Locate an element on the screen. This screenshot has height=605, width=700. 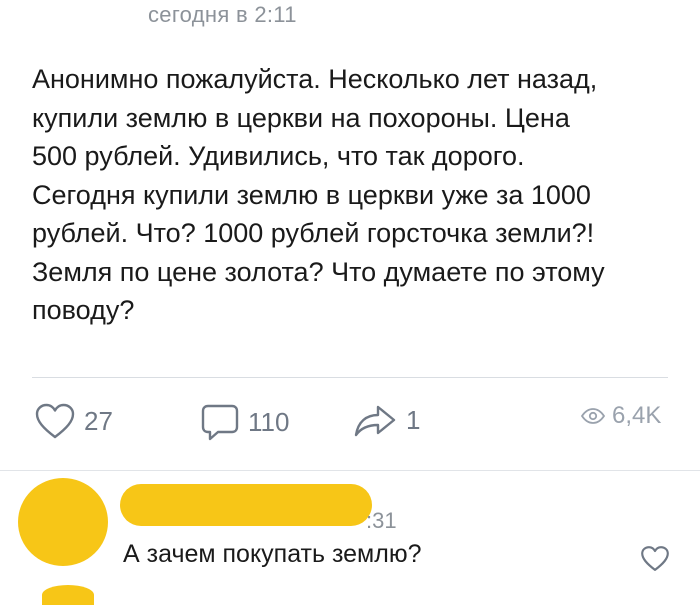
share-count: 1 is located at coordinates (413, 419).